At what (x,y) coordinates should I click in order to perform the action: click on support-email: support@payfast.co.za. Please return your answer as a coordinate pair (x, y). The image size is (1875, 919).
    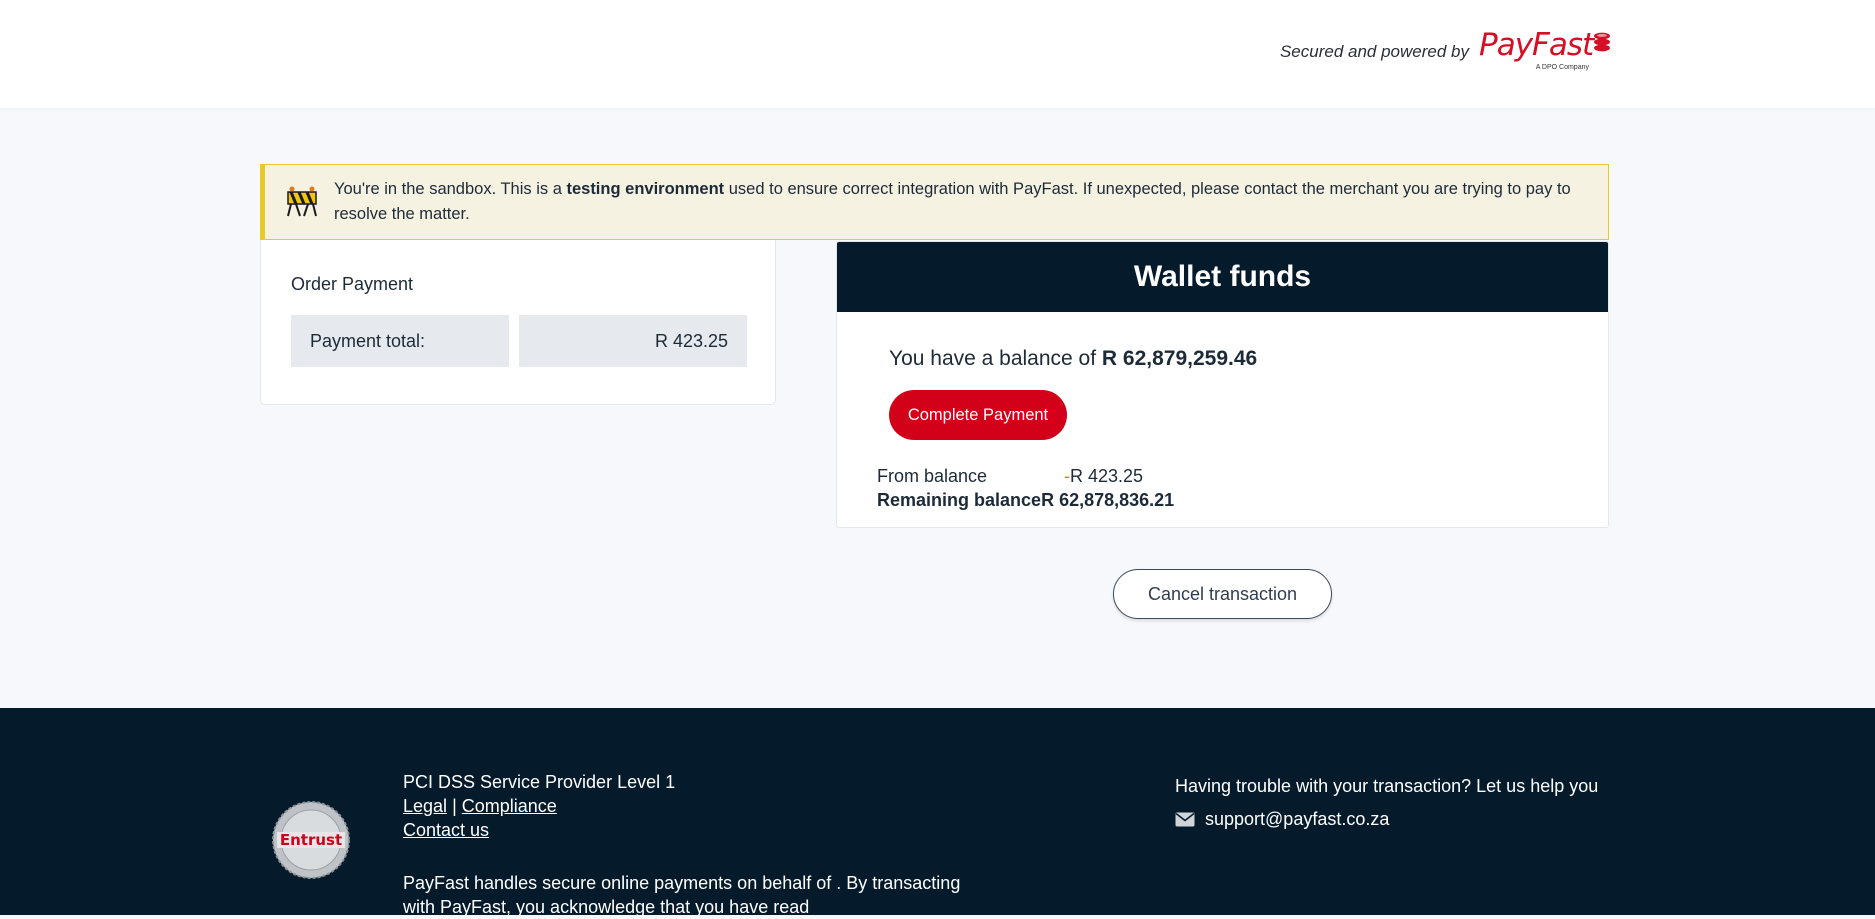
    Looking at the image, I should click on (1297, 819).